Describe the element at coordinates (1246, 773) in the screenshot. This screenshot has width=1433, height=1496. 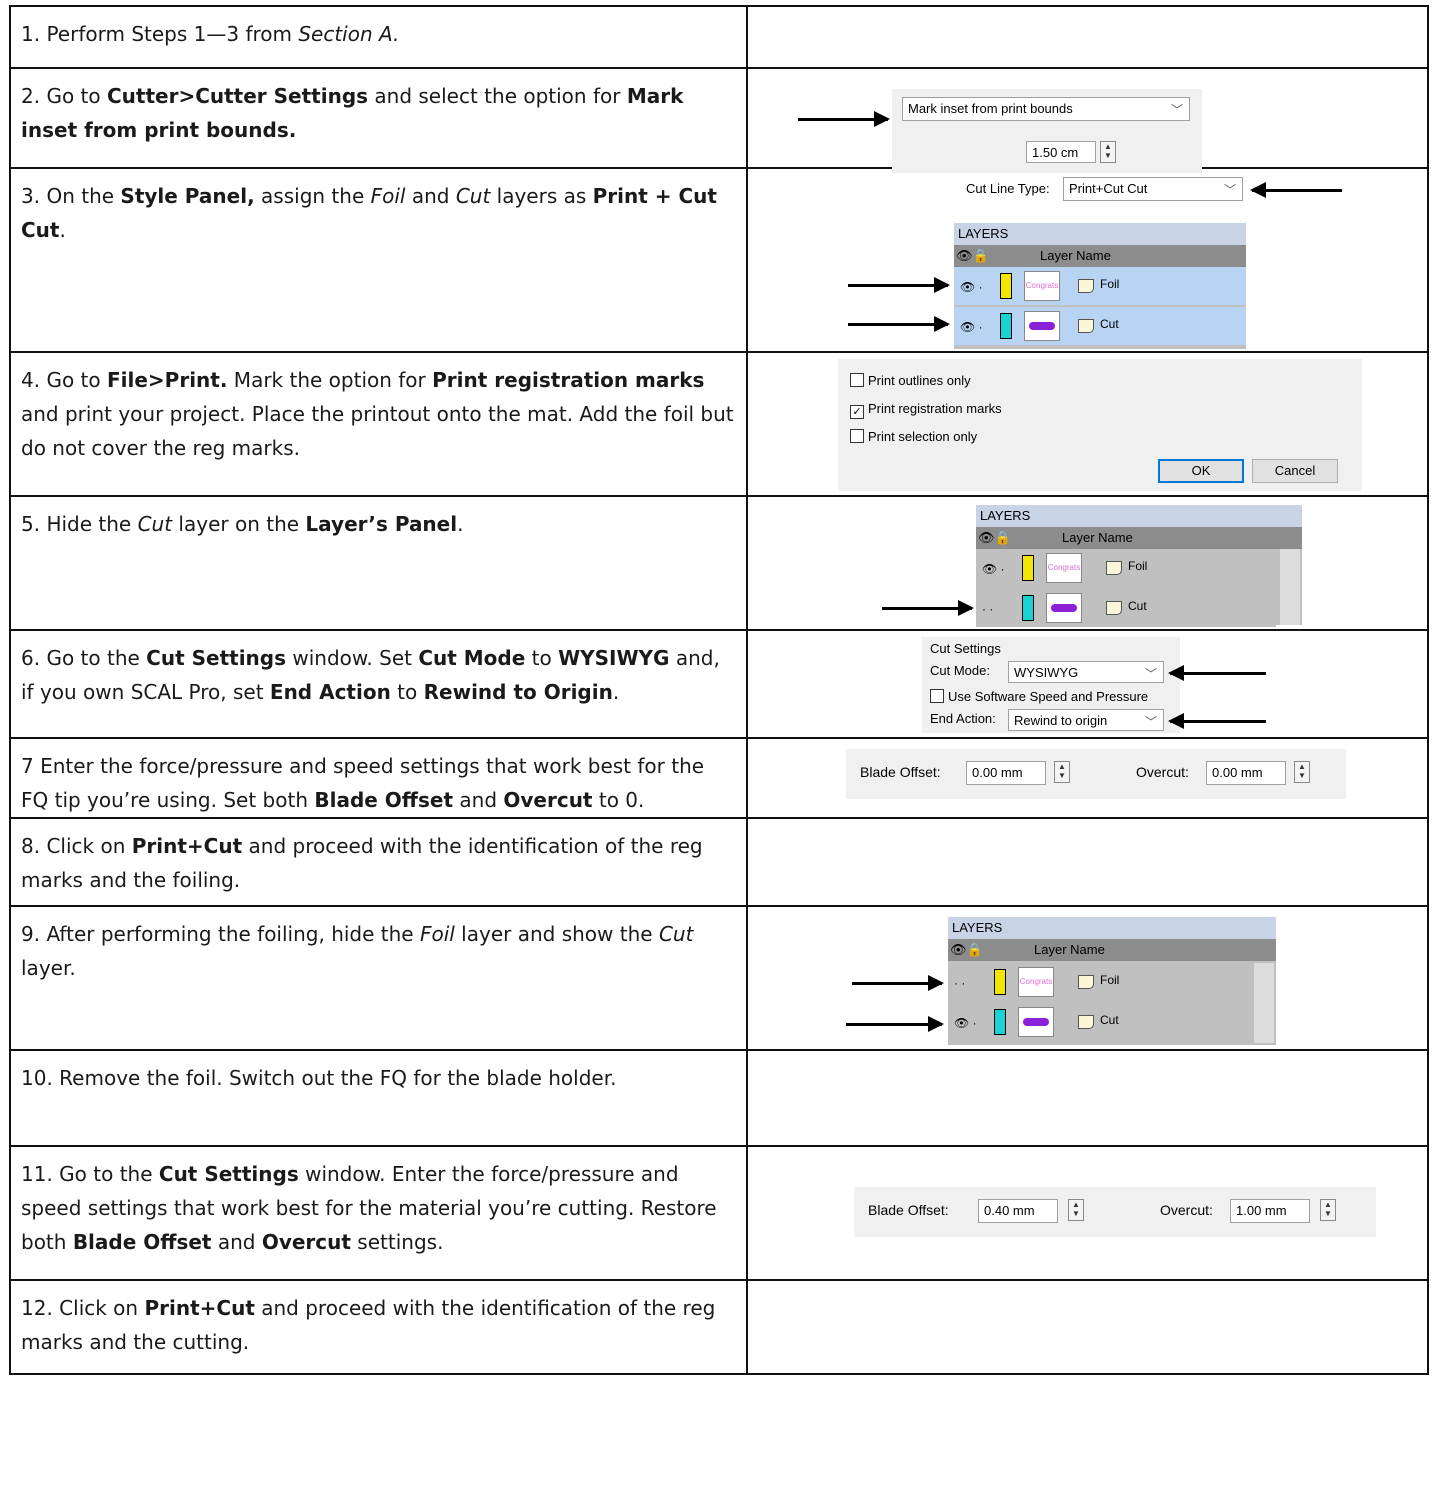
I see `overcut-input: 0.00 mm` at that location.